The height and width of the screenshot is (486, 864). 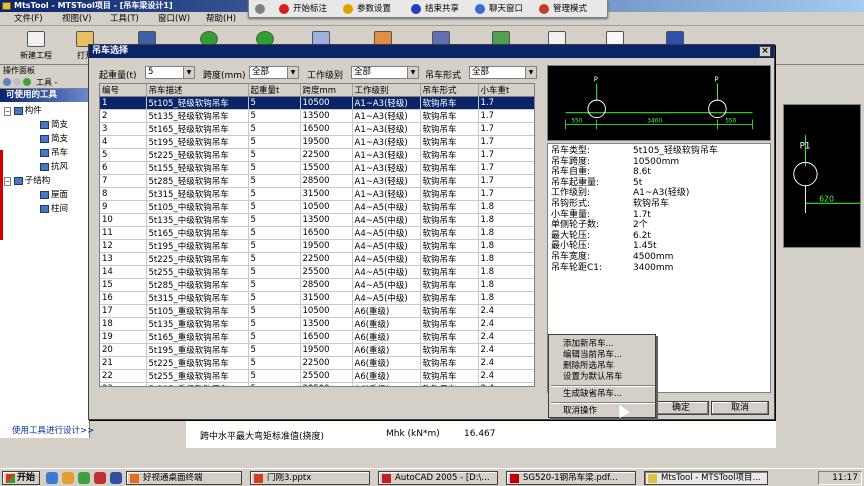 I want to click on column-header: 吊车描述, so click(x=197, y=90).